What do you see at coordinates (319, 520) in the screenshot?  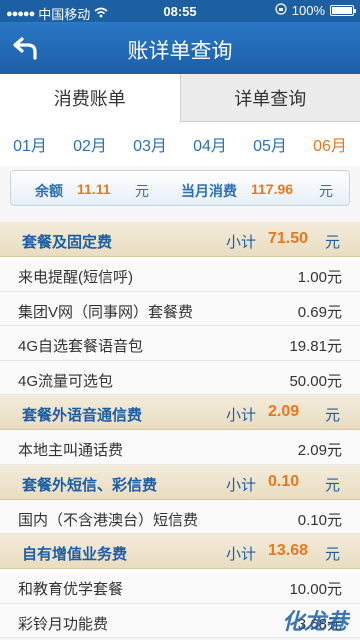 I see `item-amount: 0.10元` at bounding box center [319, 520].